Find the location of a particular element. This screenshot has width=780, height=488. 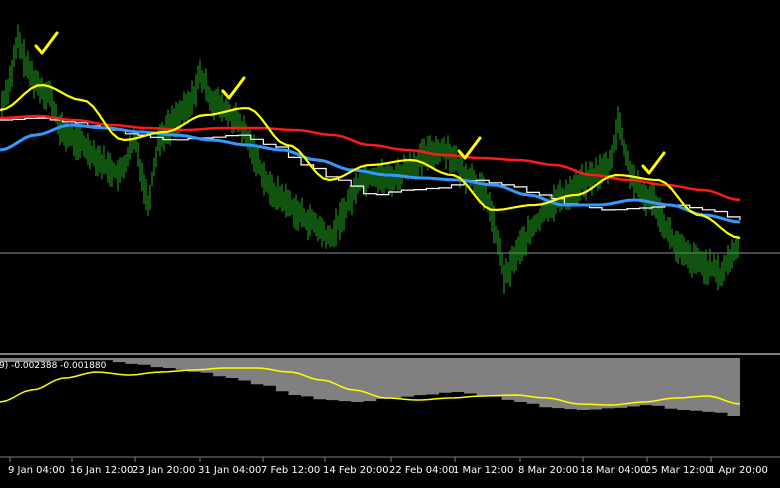

time-label: 18 Mar 04:00 is located at coordinates (613, 470).